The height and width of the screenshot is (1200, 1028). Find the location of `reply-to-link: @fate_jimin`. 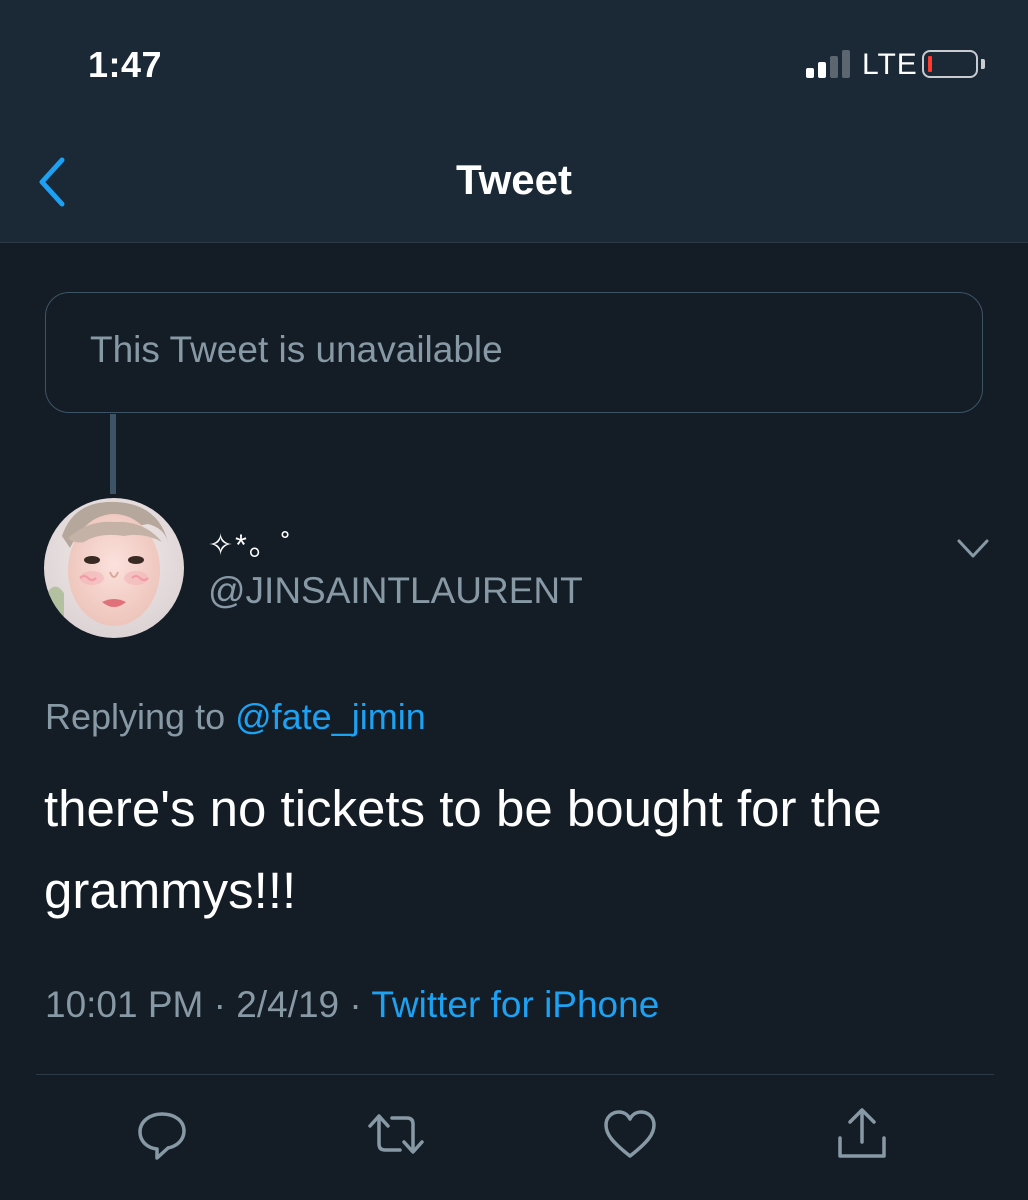

reply-to-link: @fate_jimin is located at coordinates (330, 716).